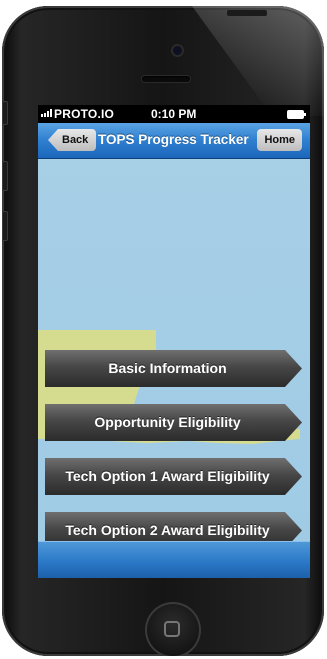  Describe the element at coordinates (177, 50) in the screenshot. I see `front-camera` at that location.